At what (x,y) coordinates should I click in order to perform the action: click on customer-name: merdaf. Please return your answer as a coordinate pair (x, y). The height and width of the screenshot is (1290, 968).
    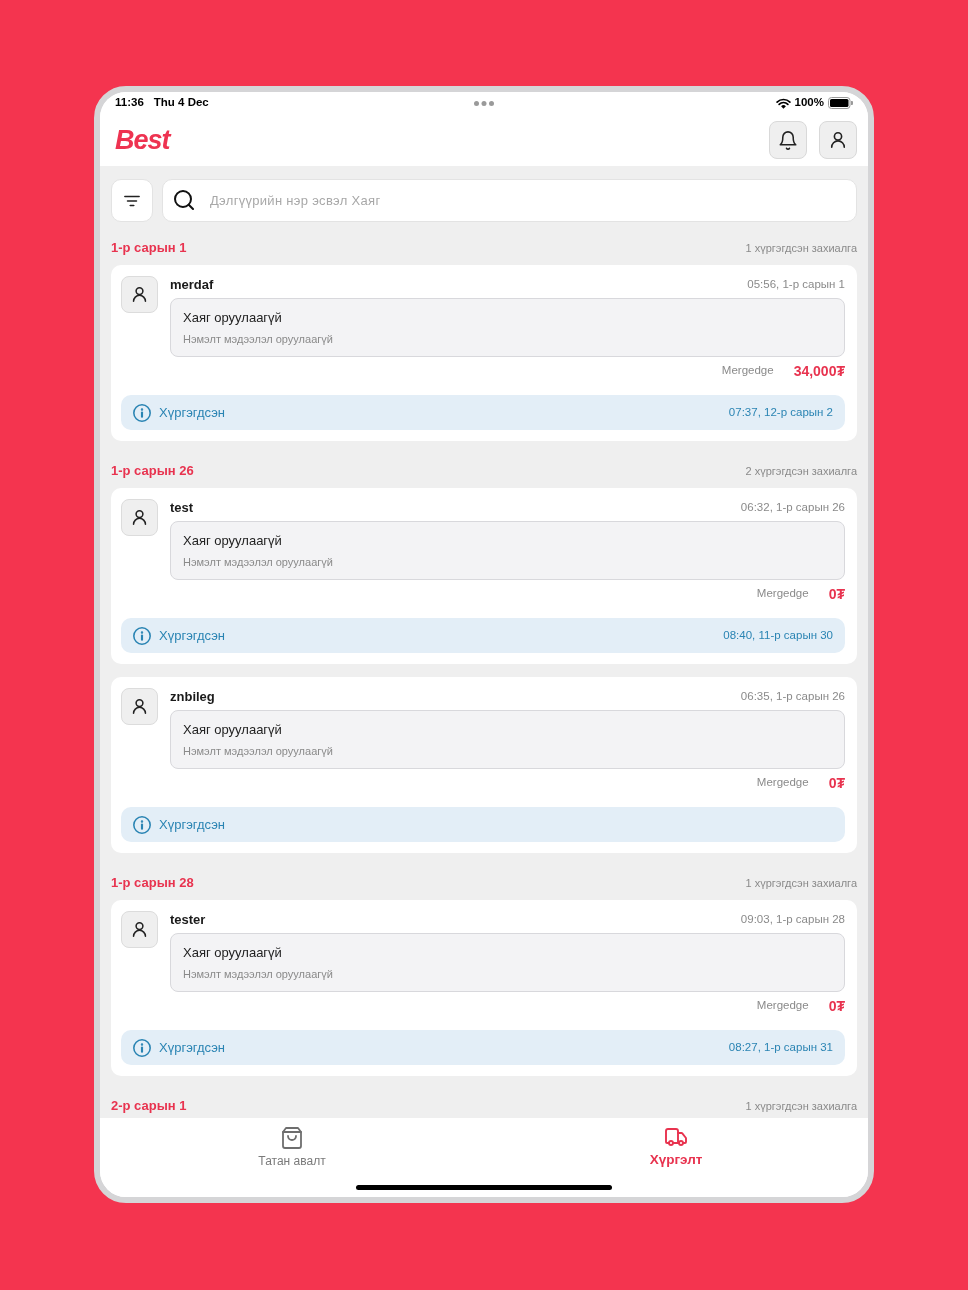
    Looking at the image, I should click on (192, 285).